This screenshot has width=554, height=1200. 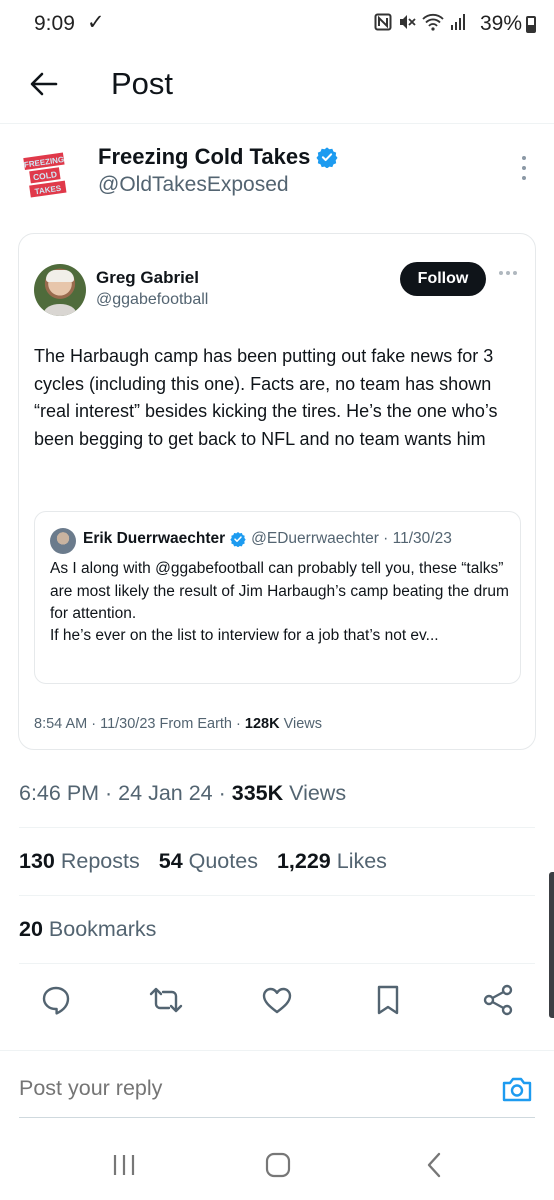 I want to click on page-title: Post, so click(x=142, y=83).